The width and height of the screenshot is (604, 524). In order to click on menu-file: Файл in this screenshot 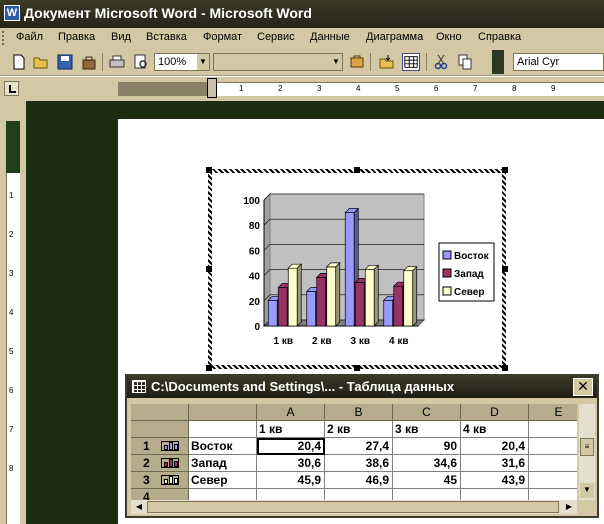, I will do `click(29, 37)`.